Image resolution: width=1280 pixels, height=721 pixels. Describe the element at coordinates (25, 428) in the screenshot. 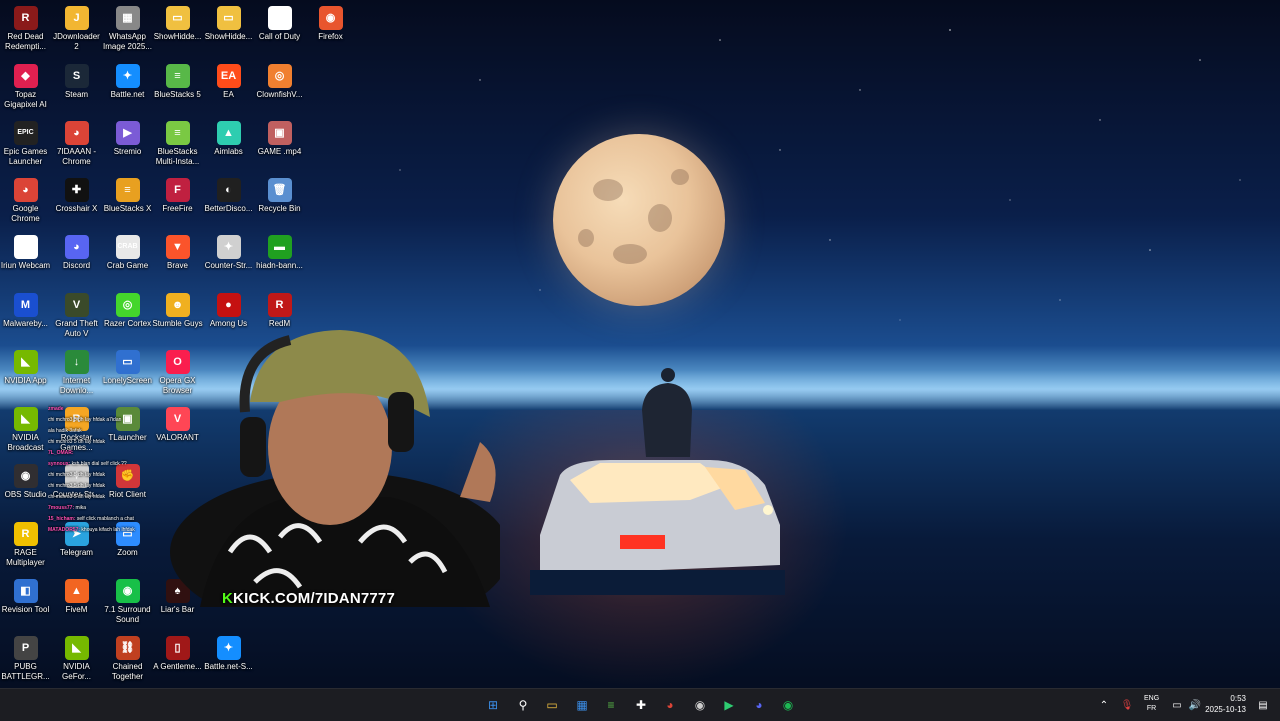

I see `desktop-icon: ◣ NVIDIA Broadcast` at that location.